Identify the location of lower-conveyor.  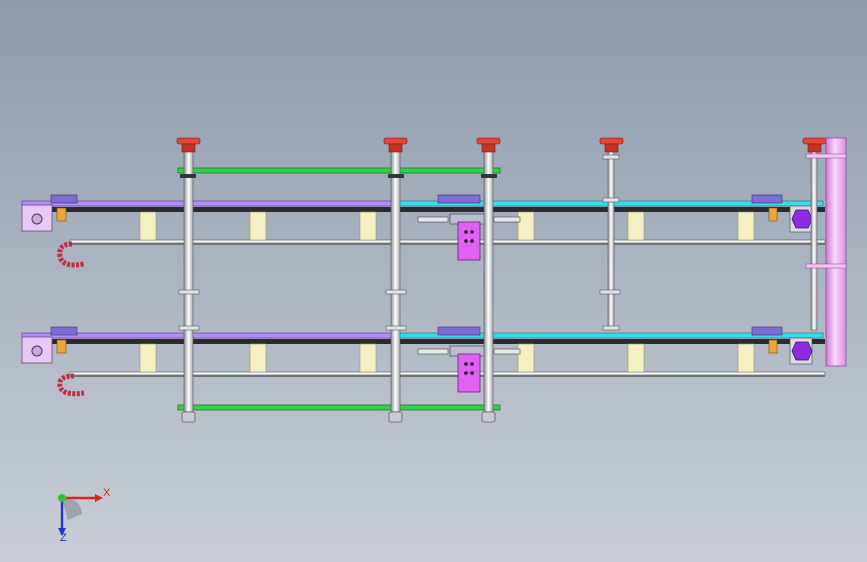
(423, 361).